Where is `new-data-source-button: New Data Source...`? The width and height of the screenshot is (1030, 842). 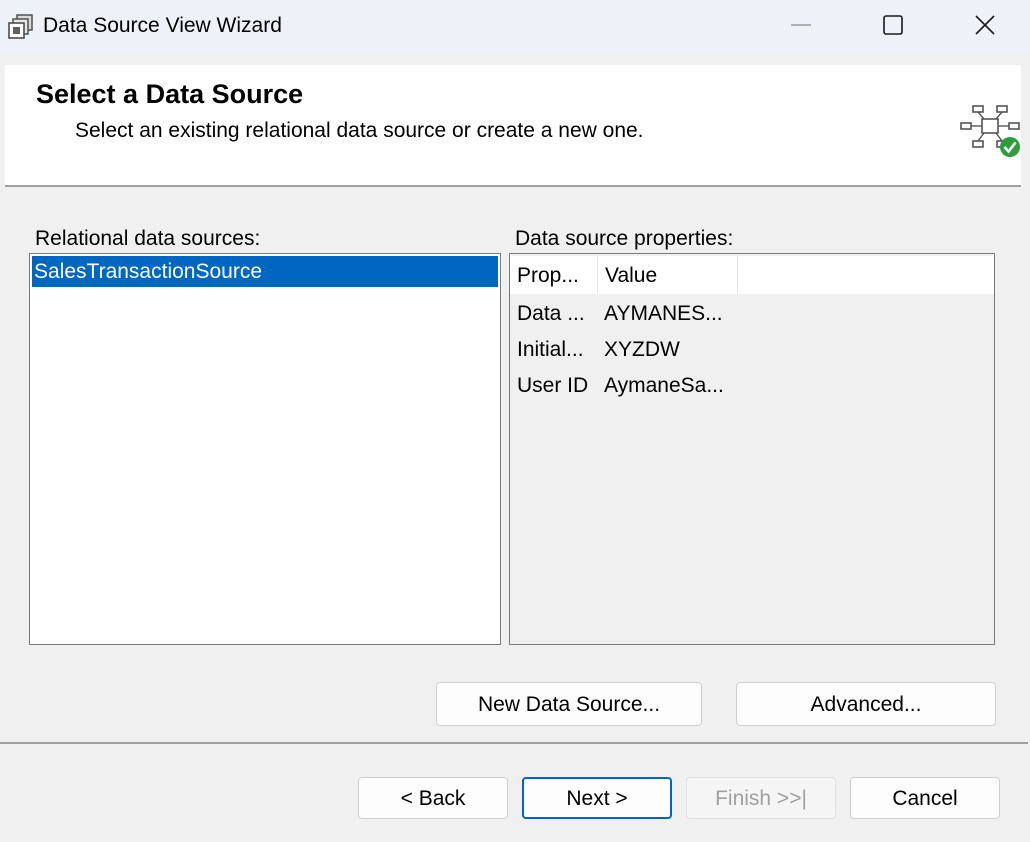
new-data-source-button: New Data Source... is located at coordinates (569, 704).